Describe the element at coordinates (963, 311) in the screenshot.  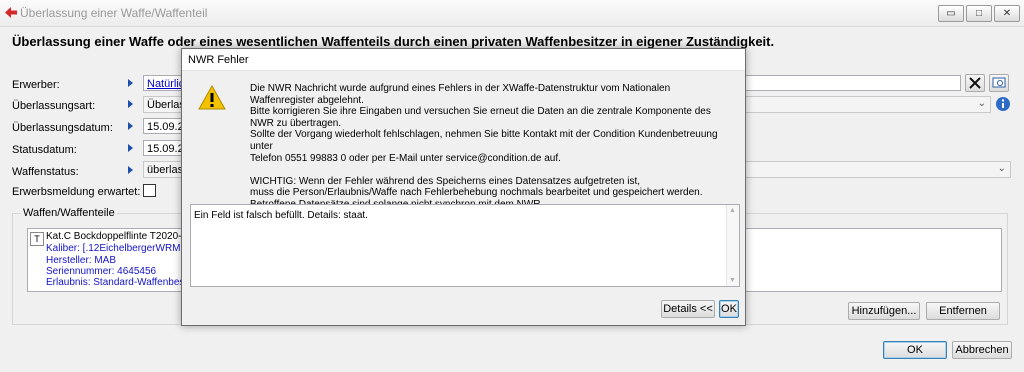
I see `remove-weapon-button: Entfernen` at that location.